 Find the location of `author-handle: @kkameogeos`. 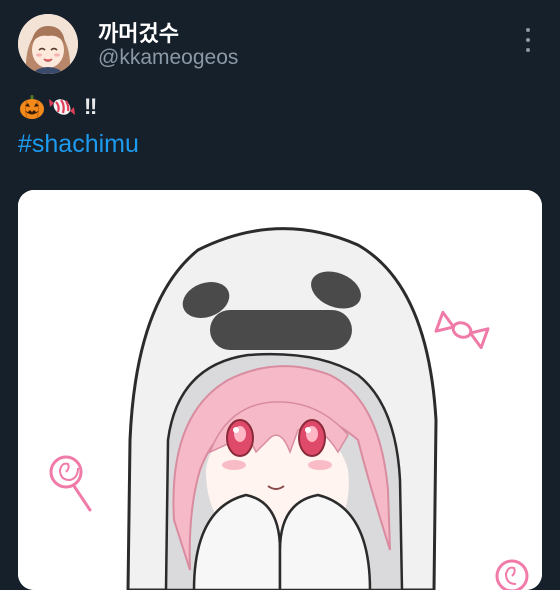

author-handle: @kkameogeos is located at coordinates (168, 58).